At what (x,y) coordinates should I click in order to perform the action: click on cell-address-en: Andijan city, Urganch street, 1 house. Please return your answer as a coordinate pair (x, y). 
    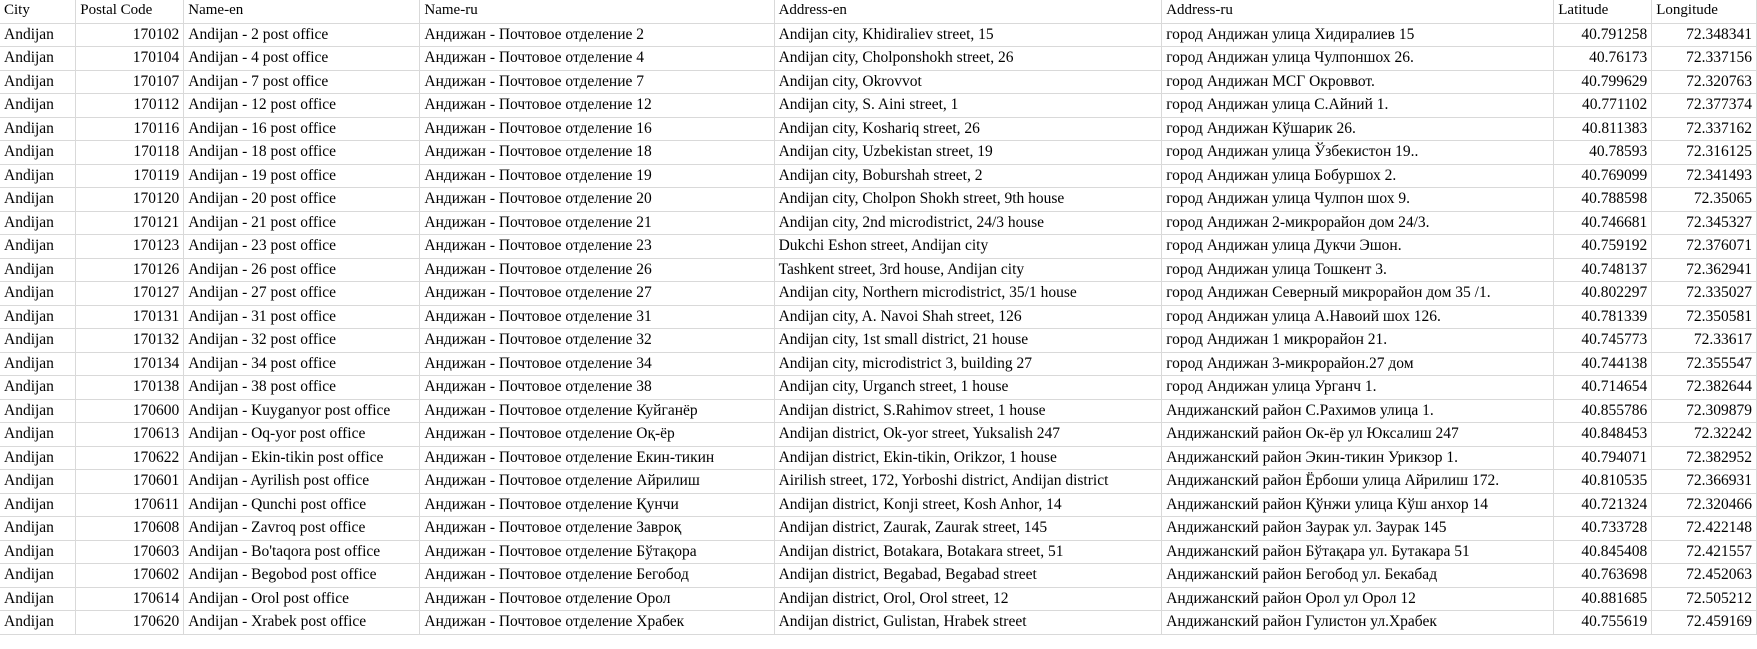
    Looking at the image, I should click on (968, 387).